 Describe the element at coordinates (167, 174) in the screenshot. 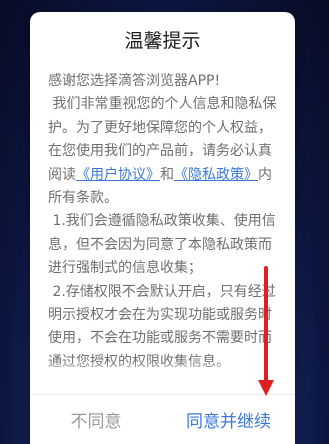

I see `para1-and: 和` at that location.